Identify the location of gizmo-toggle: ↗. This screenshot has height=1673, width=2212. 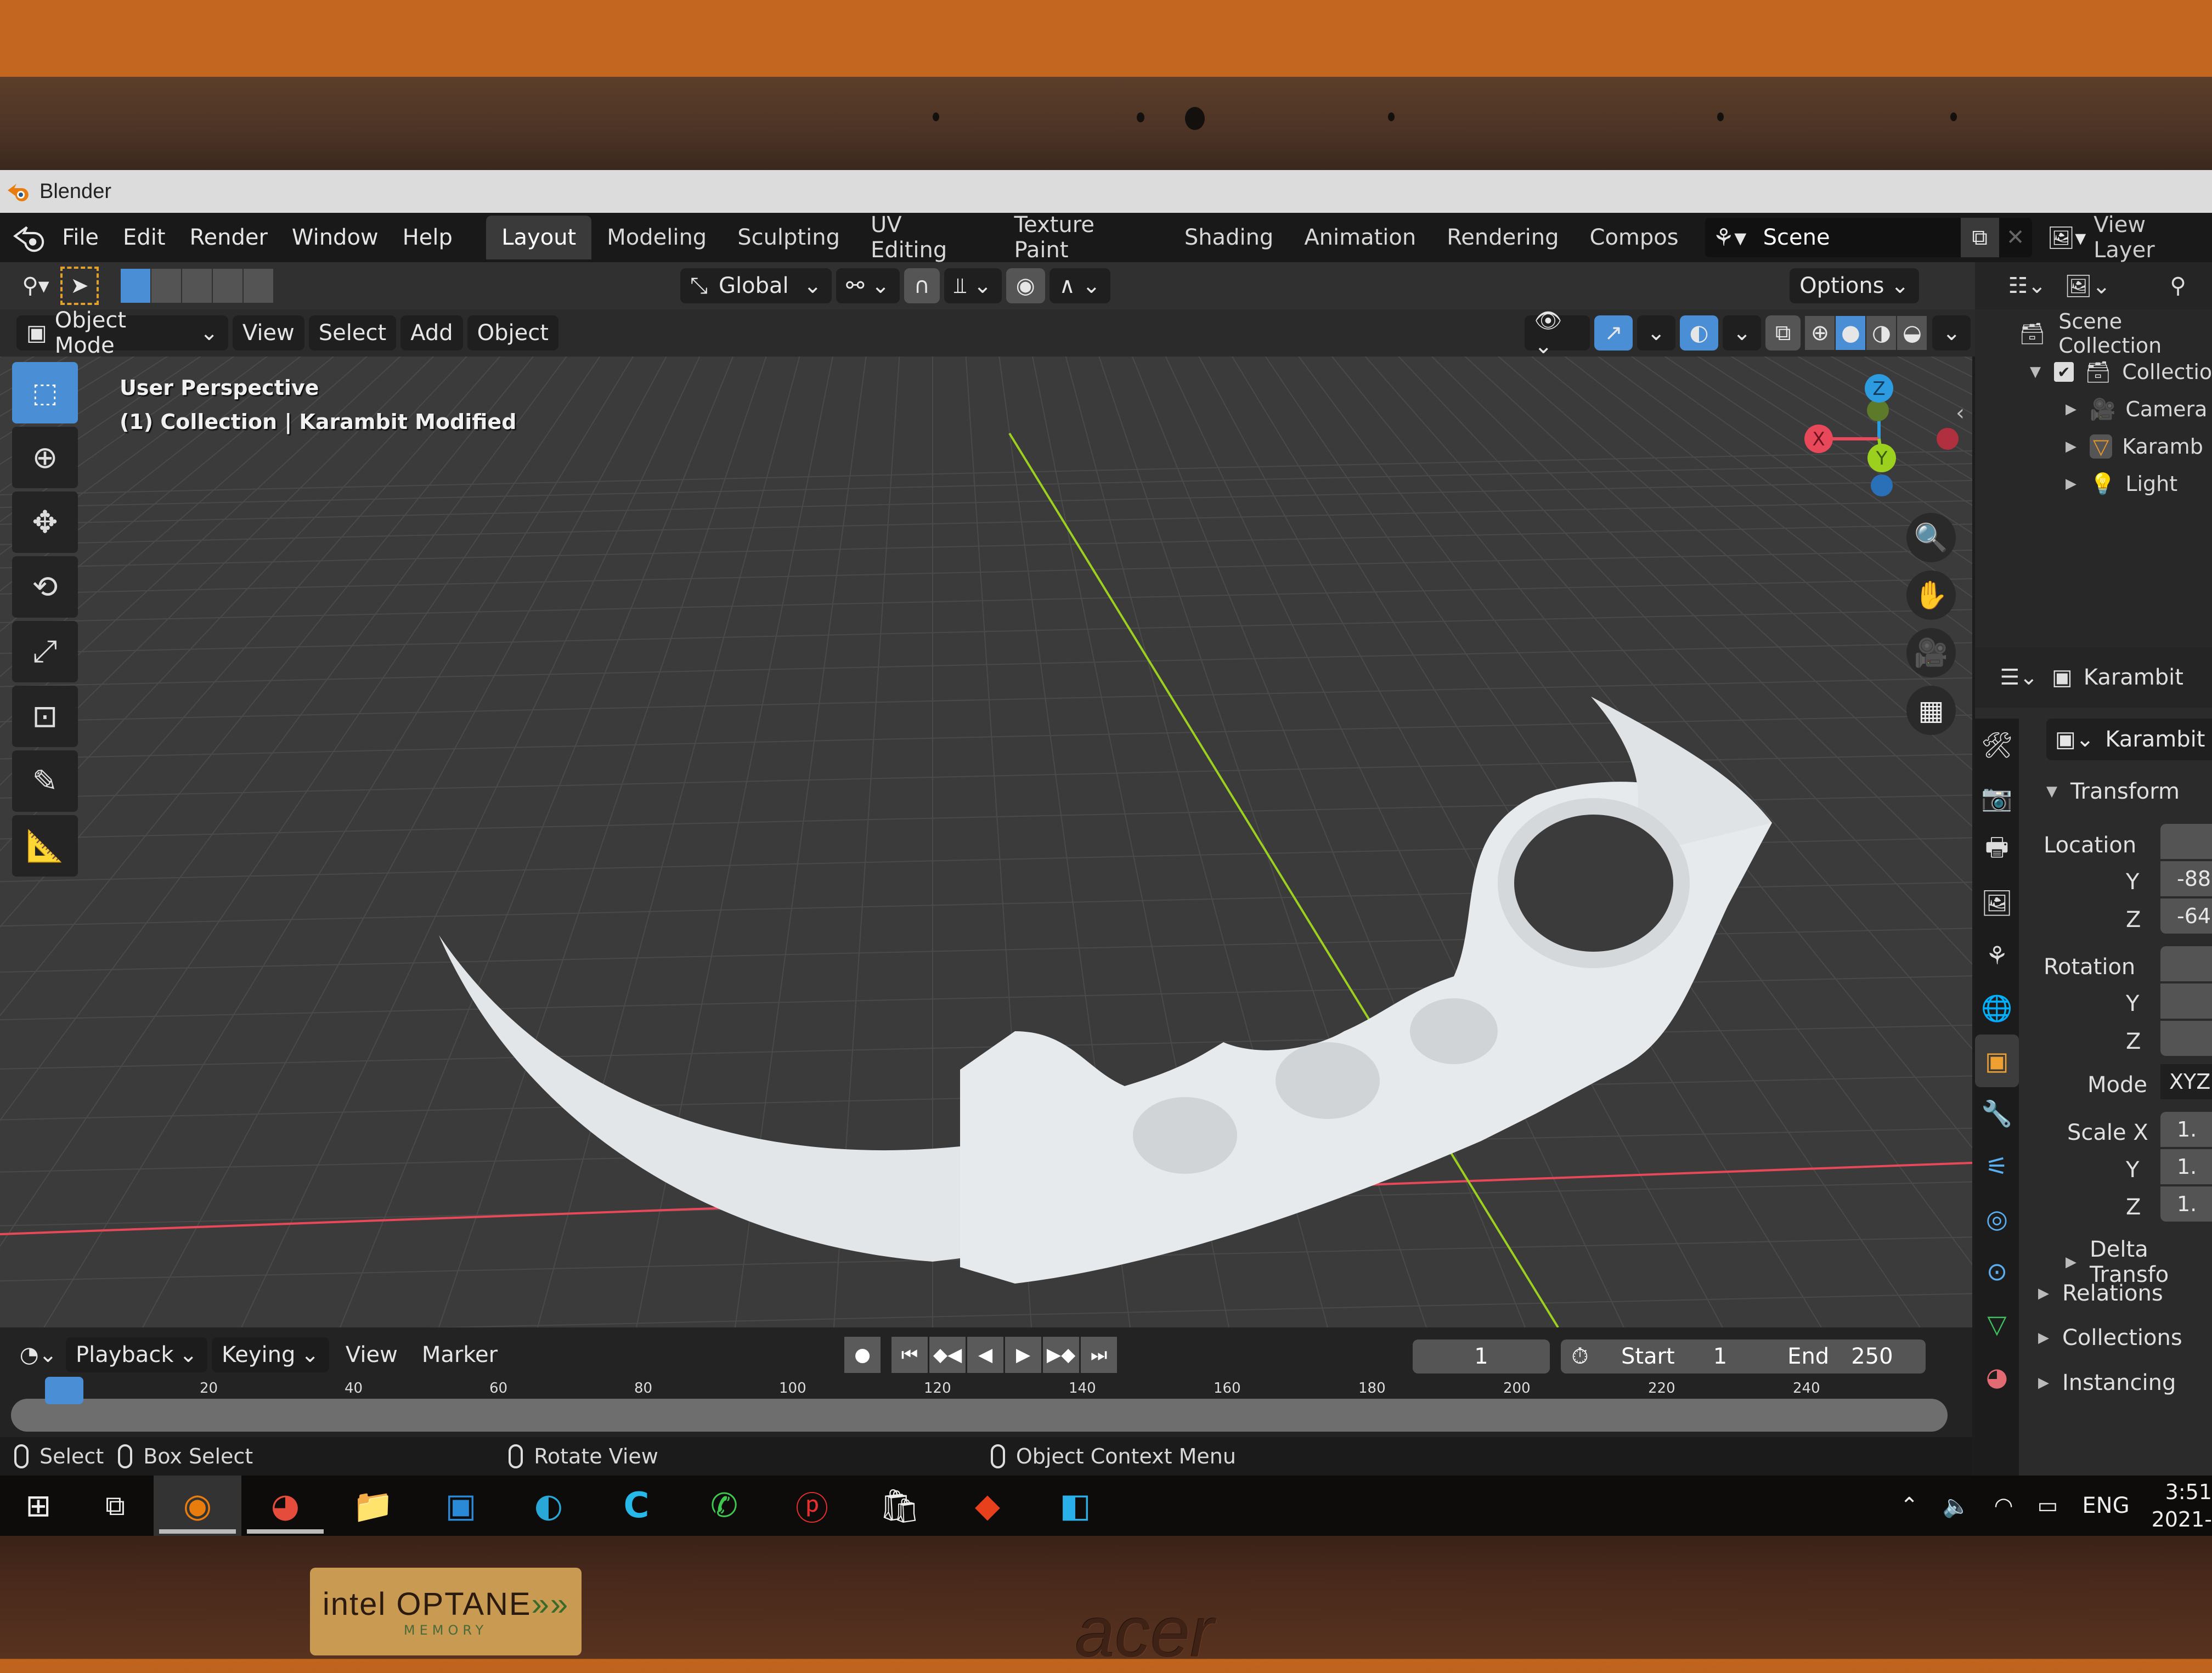
(1613, 333).